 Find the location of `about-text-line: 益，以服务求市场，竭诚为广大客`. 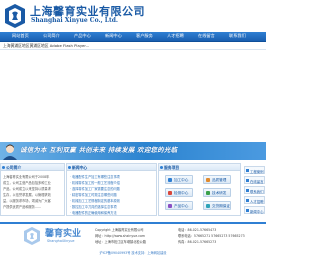

about-text-line: 益，以服务求市场，竭诚为广大客 is located at coordinates (27, 201).